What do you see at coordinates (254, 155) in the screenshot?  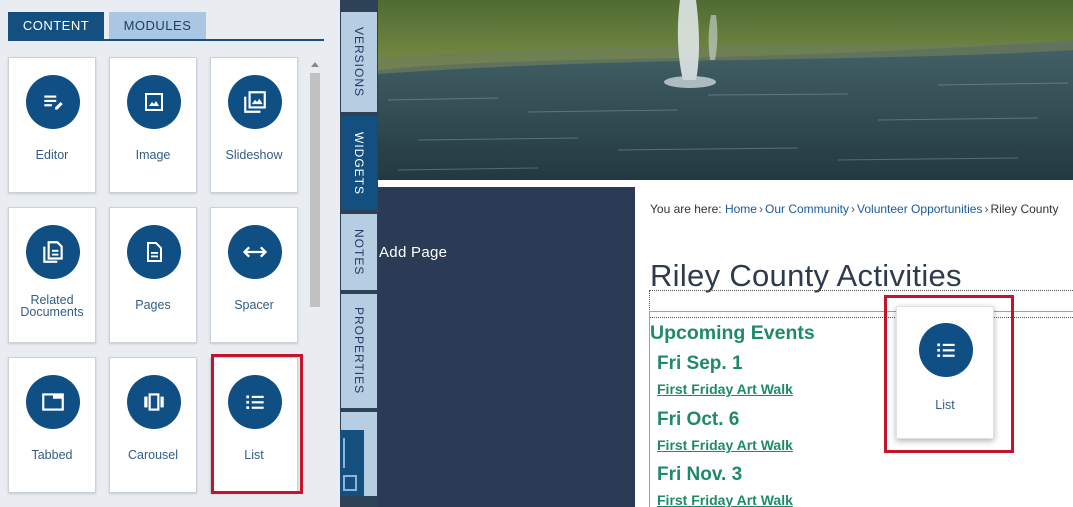 I see `widget-label: Slideshow` at bounding box center [254, 155].